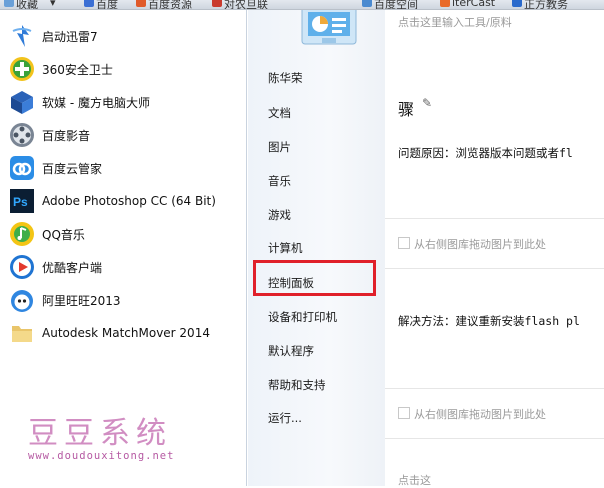  I want to click on menu-item-documents: 文档, so click(279, 113).